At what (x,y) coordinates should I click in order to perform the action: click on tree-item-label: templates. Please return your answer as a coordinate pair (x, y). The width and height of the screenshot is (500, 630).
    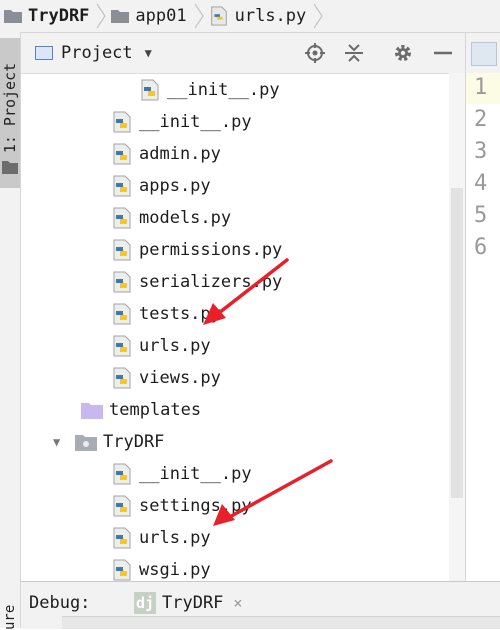
    Looking at the image, I should click on (155, 410).